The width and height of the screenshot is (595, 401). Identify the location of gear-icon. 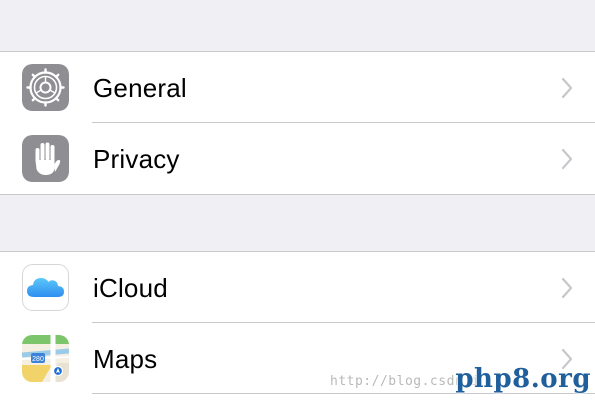
(45, 87).